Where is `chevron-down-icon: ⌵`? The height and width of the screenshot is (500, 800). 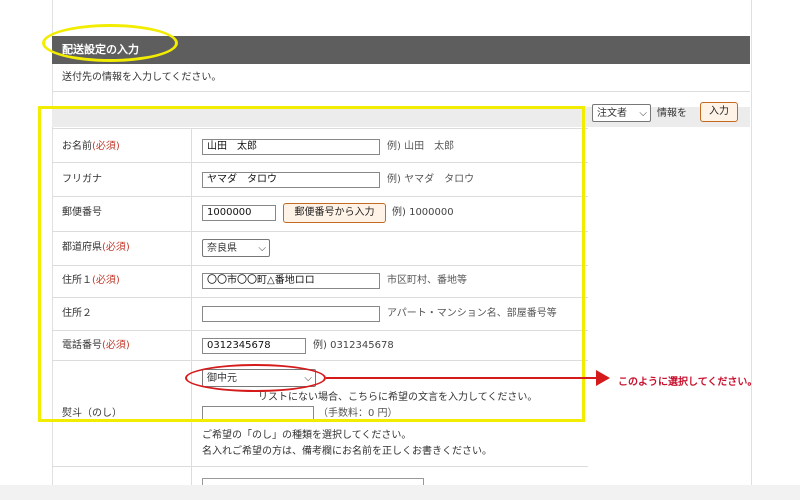 chevron-down-icon: ⌵ is located at coordinates (643, 113).